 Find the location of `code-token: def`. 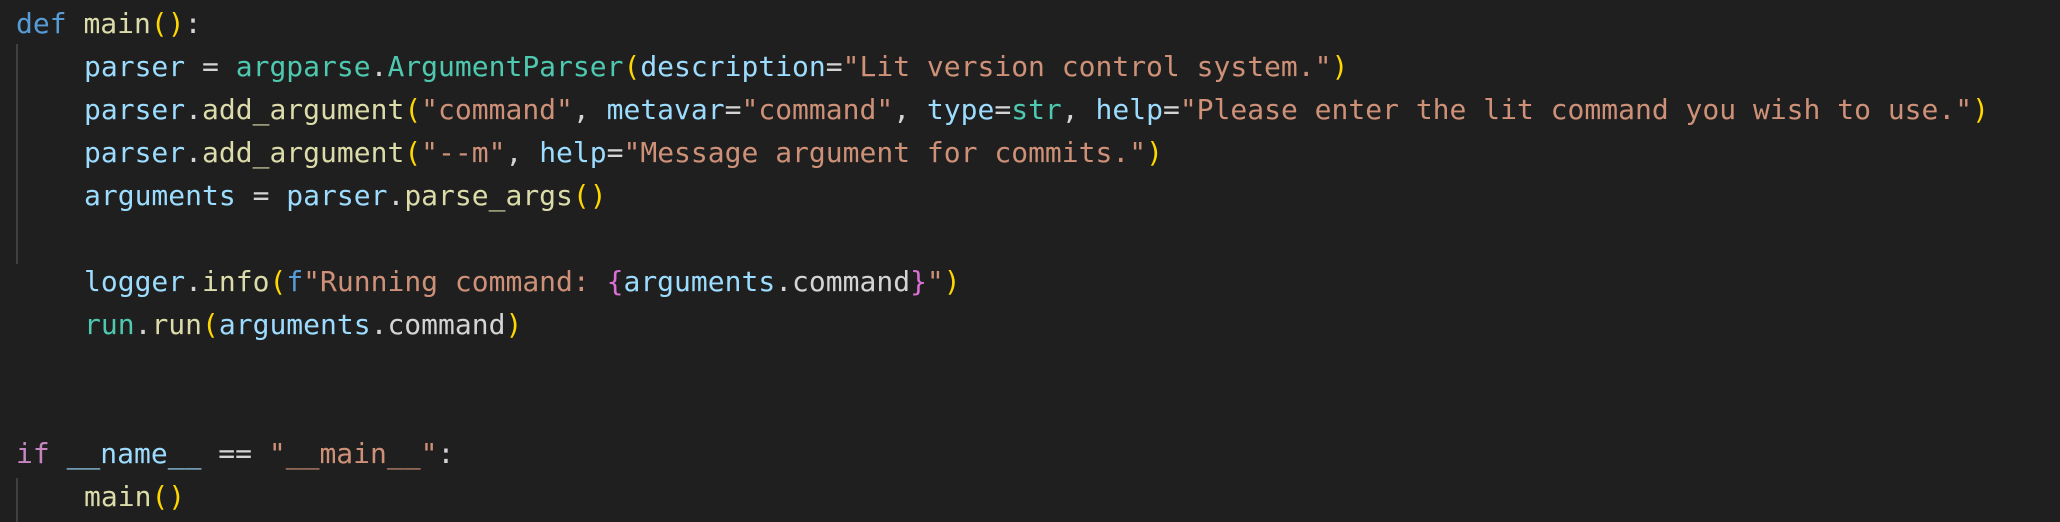

code-token: def is located at coordinates (41, 23).